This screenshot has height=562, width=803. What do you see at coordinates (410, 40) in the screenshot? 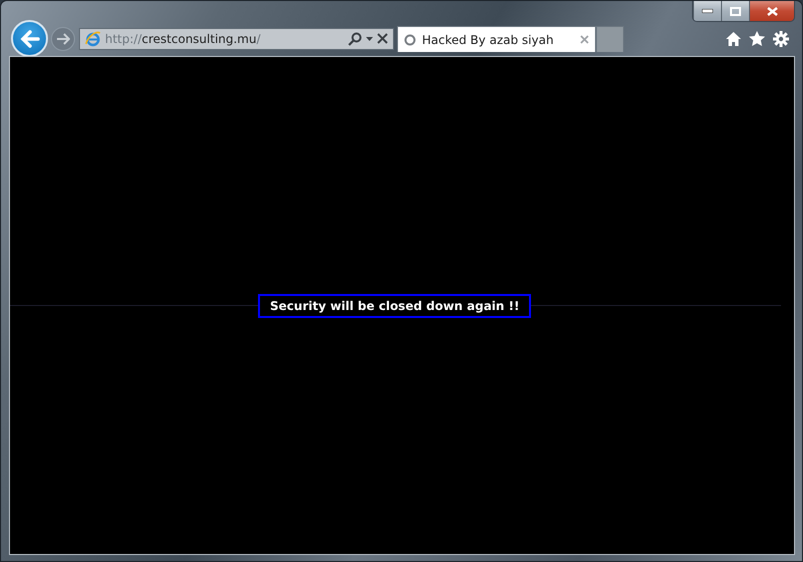
I see `loading-spinner-icon` at bounding box center [410, 40].